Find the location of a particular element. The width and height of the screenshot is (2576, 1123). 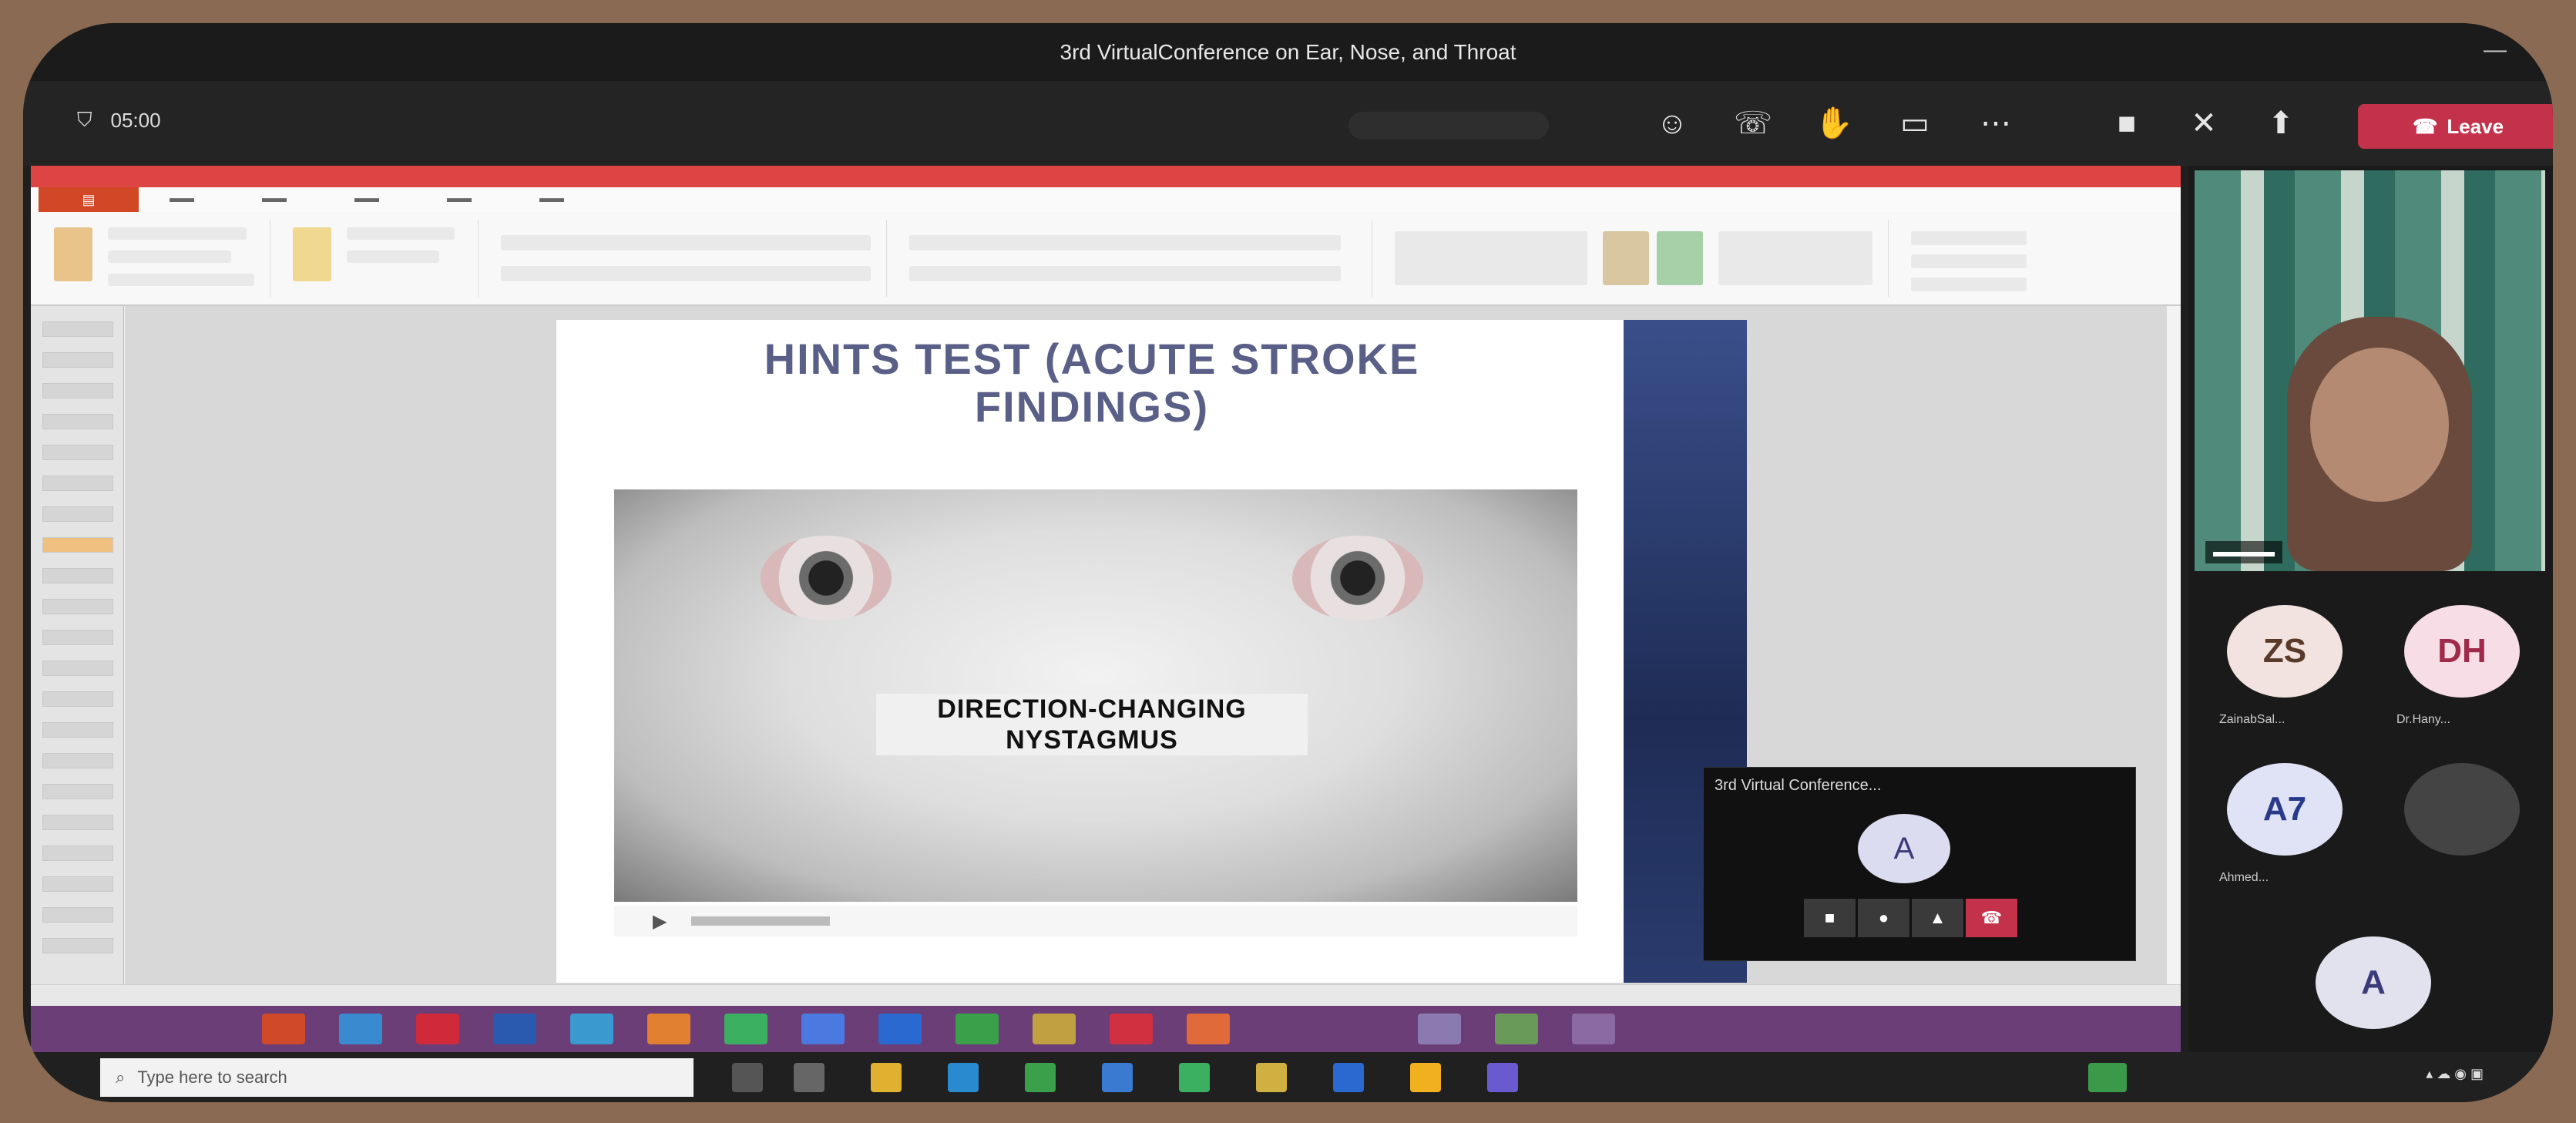

speaker-video-tile: ▬▬▬▬ is located at coordinates (2370, 370).